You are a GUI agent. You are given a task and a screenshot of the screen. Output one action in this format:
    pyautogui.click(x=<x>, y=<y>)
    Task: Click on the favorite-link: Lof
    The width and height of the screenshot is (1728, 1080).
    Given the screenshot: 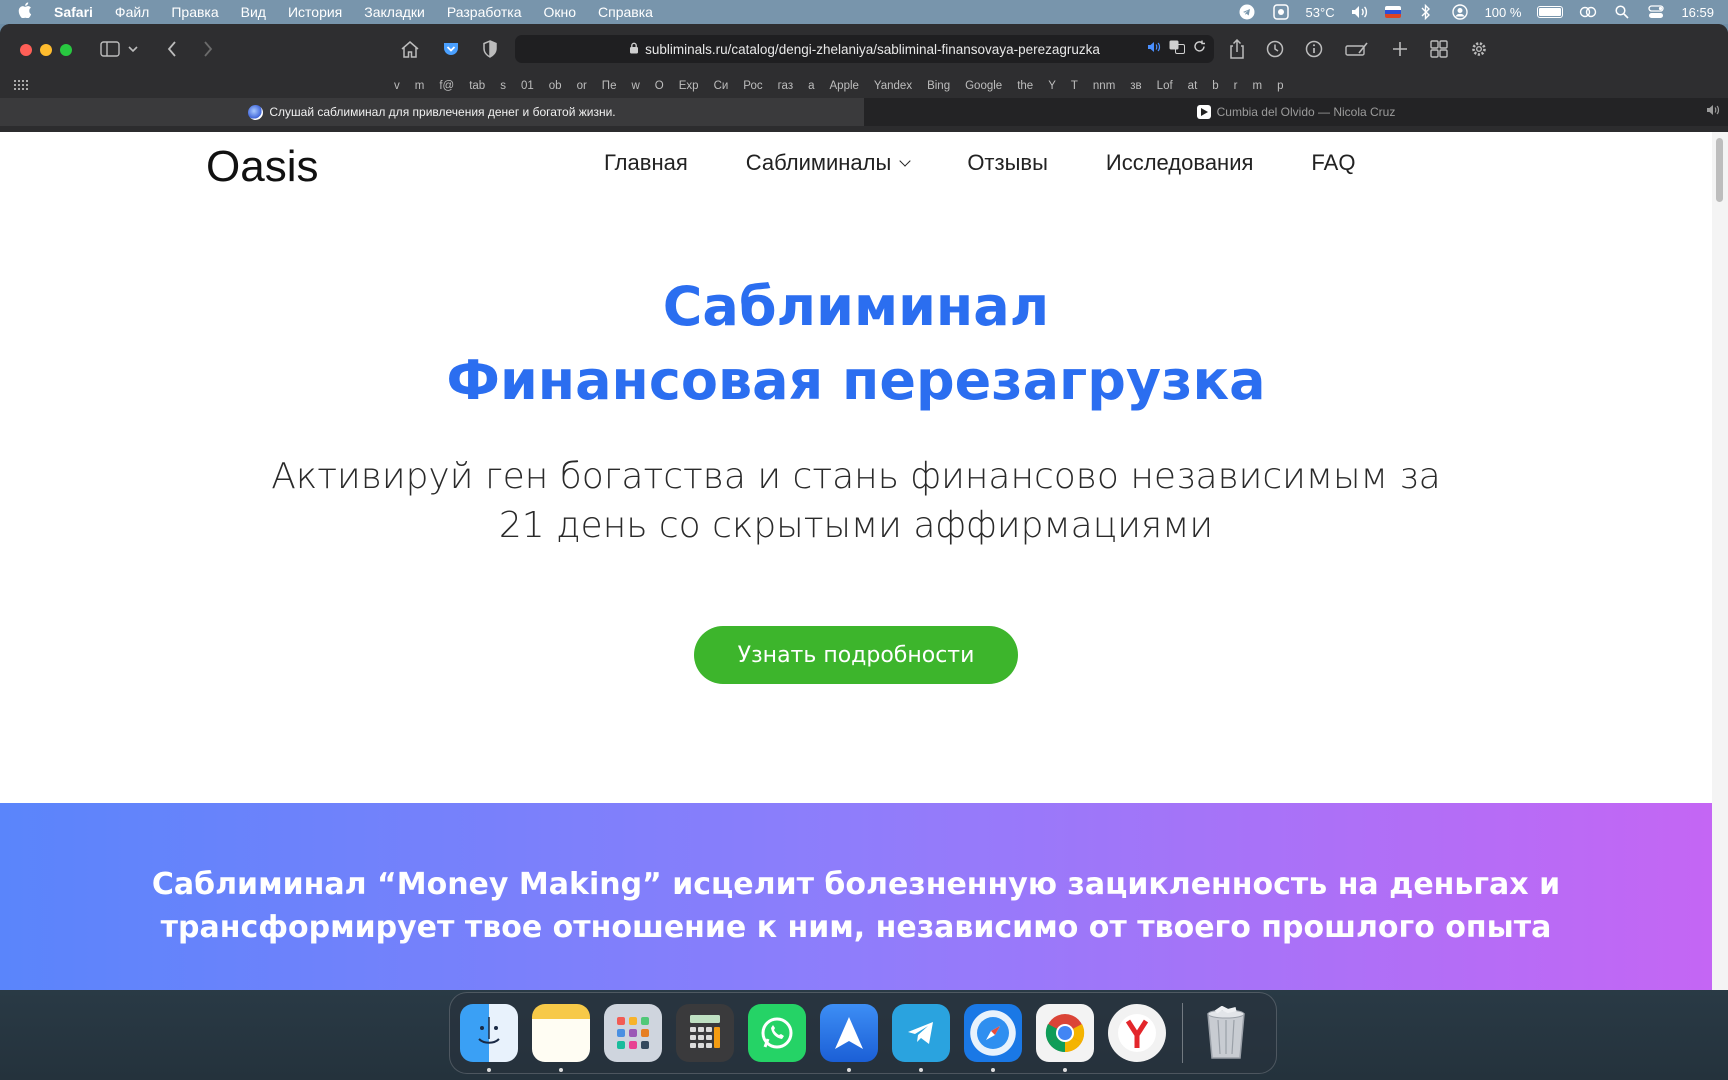 What is the action you would take?
    pyautogui.click(x=1165, y=86)
    